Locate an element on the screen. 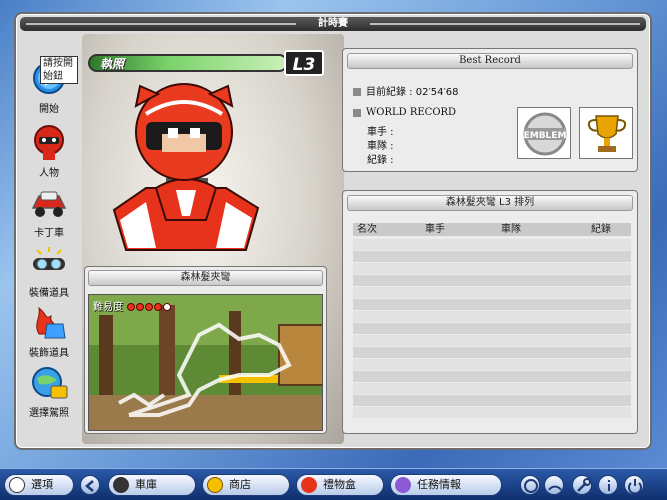 This screenshot has height=500, width=667. window-title: 計時賽 is located at coordinates (333, 23).